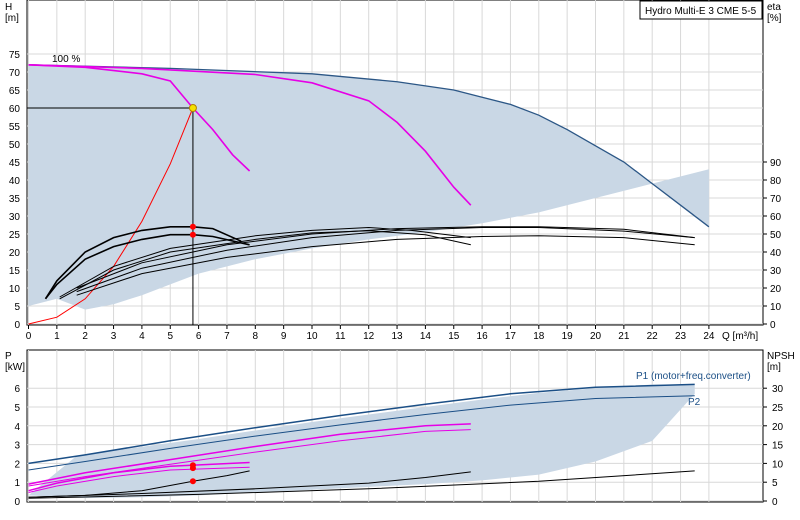 This screenshot has height=520, width=800. What do you see at coordinates (483, 336) in the screenshot?
I see `x-tick-label: 16` at bounding box center [483, 336].